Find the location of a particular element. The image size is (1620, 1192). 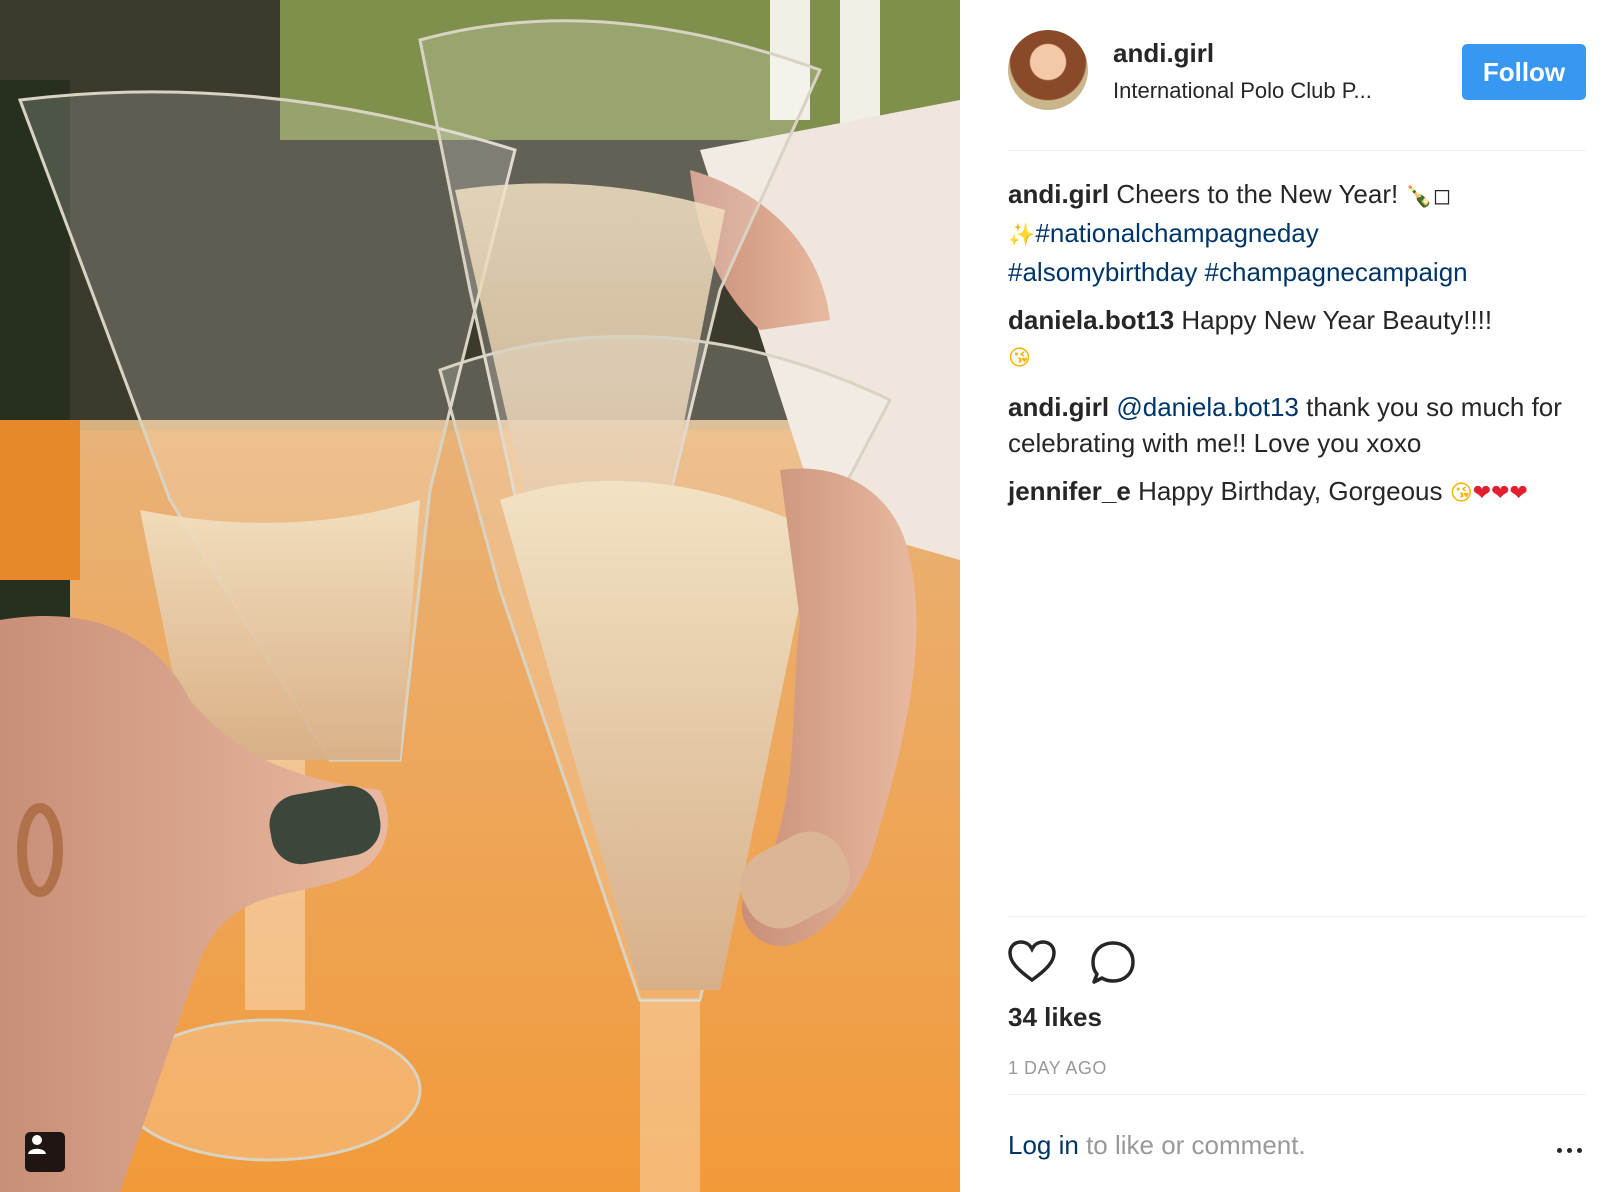

sparkles-icon: ✨ is located at coordinates (1022, 235).